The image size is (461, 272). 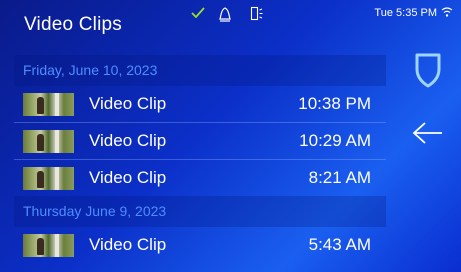 I want to click on shield-button, so click(x=428, y=72).